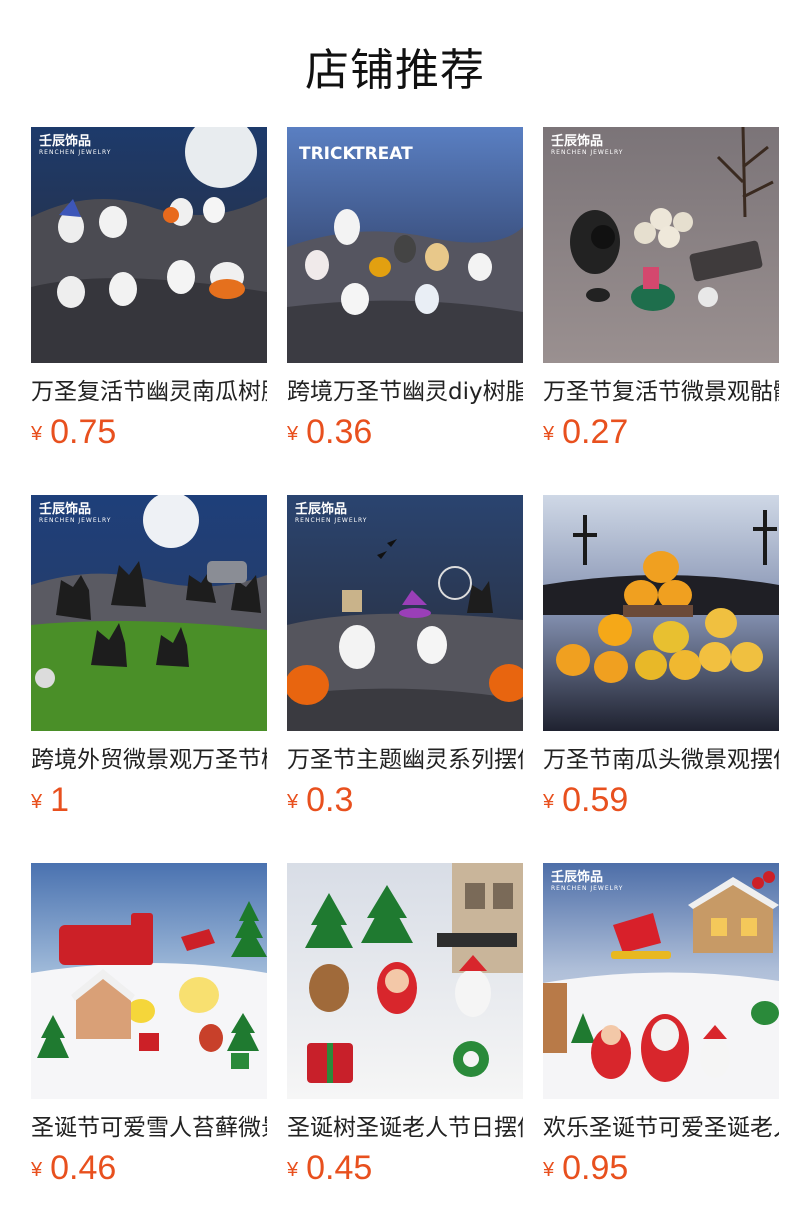  I want to click on product-name: 欢乐圣诞节可爱圣诞老人, so click(661, 1128).